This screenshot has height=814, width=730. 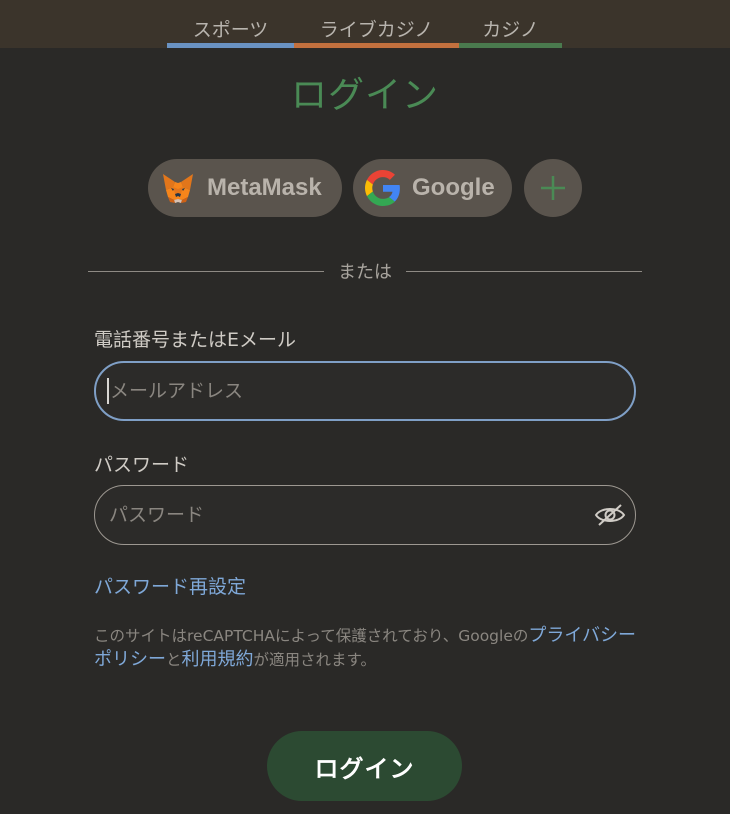 I want to click on metamask-fox-icon, so click(x=178, y=188).